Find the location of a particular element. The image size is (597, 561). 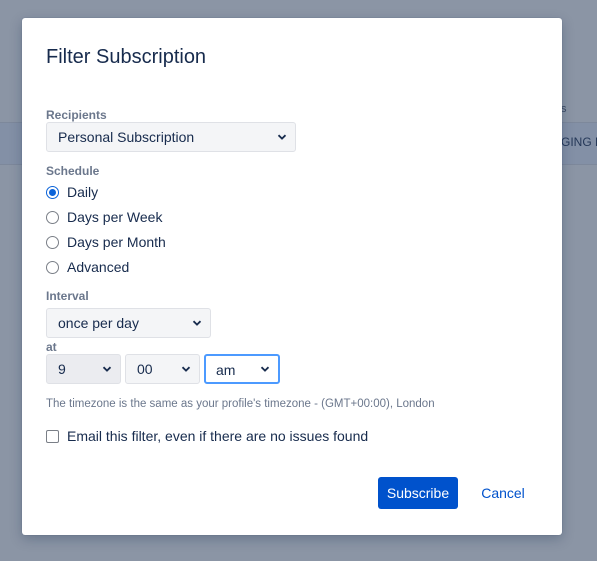

minute-select-value: 00 is located at coordinates (145, 369).